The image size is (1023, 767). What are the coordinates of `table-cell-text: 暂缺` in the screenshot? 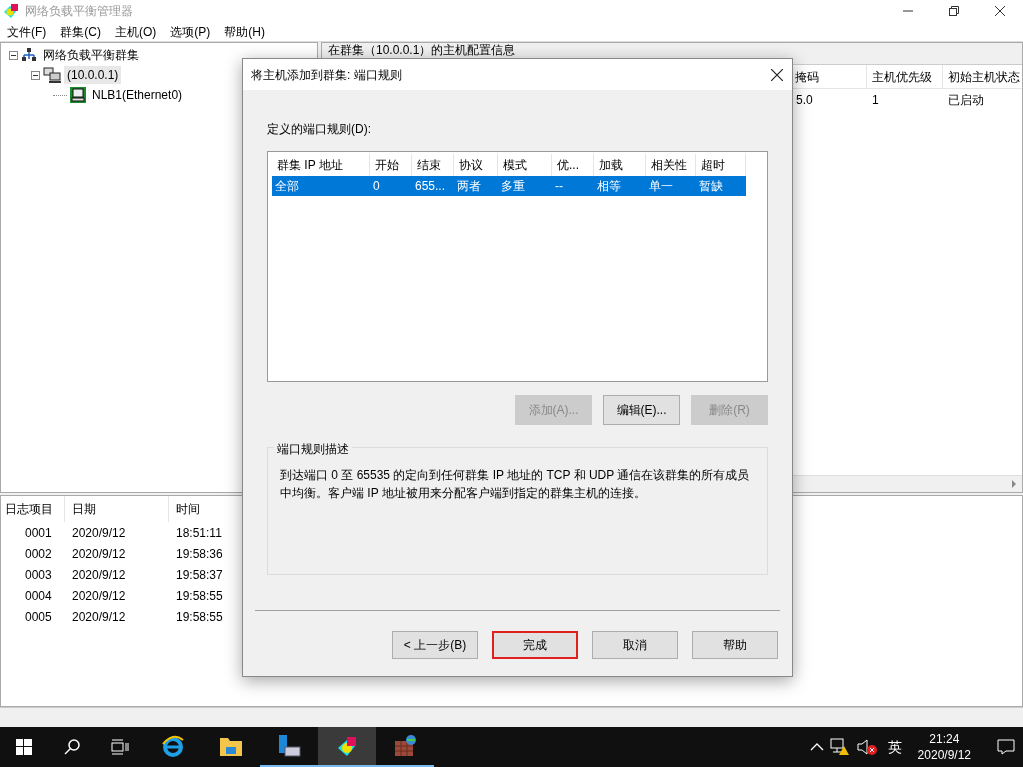 It's located at (711, 186).